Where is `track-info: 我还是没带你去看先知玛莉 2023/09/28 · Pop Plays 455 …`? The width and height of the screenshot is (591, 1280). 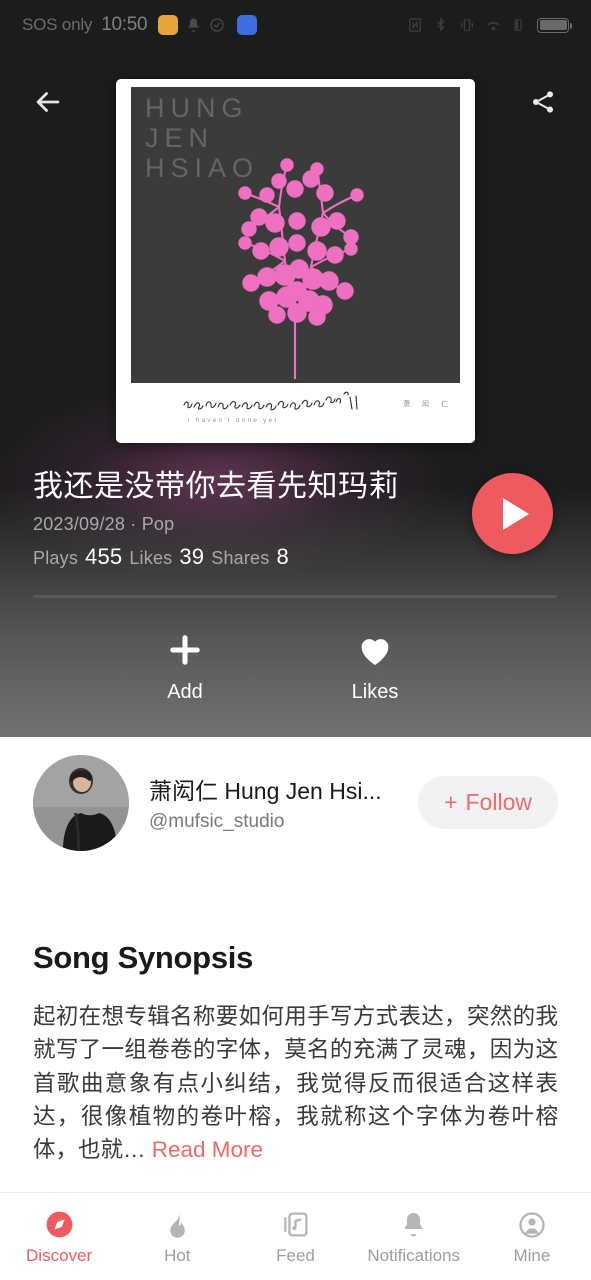 track-info: 我还是没带你去看先知玛莉 2023/09/28 · Pop Plays 455 … is located at coordinates (216, 520).